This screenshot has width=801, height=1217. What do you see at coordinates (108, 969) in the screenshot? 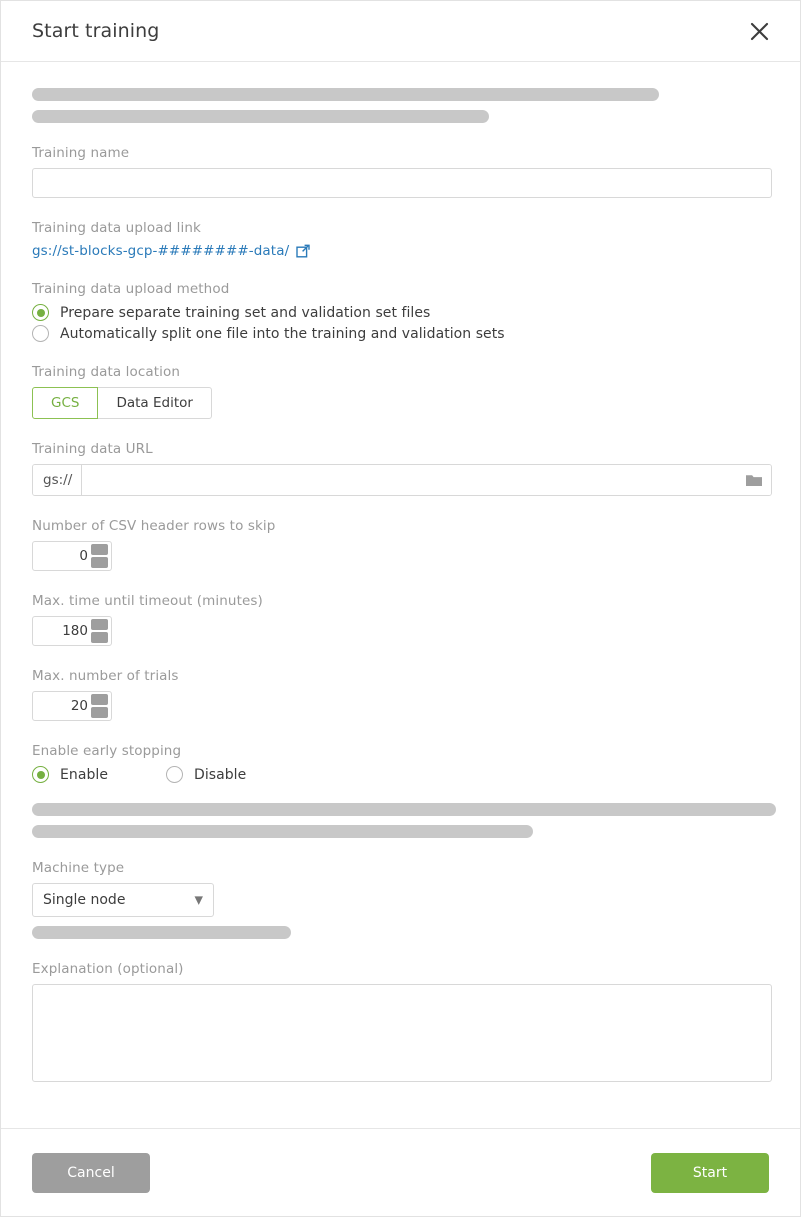
I see `explanation-label: Explanation (optional)` at bounding box center [108, 969].